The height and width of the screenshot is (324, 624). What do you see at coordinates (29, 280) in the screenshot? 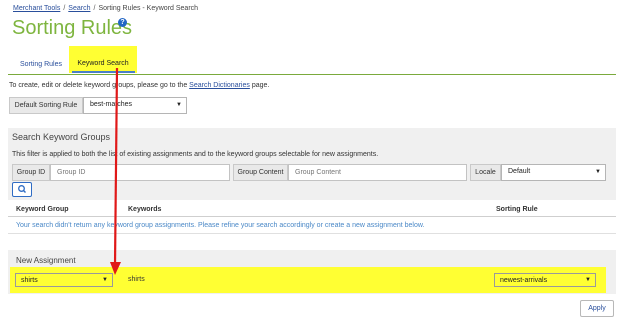
I see `keyword-group-value: shirts` at bounding box center [29, 280].